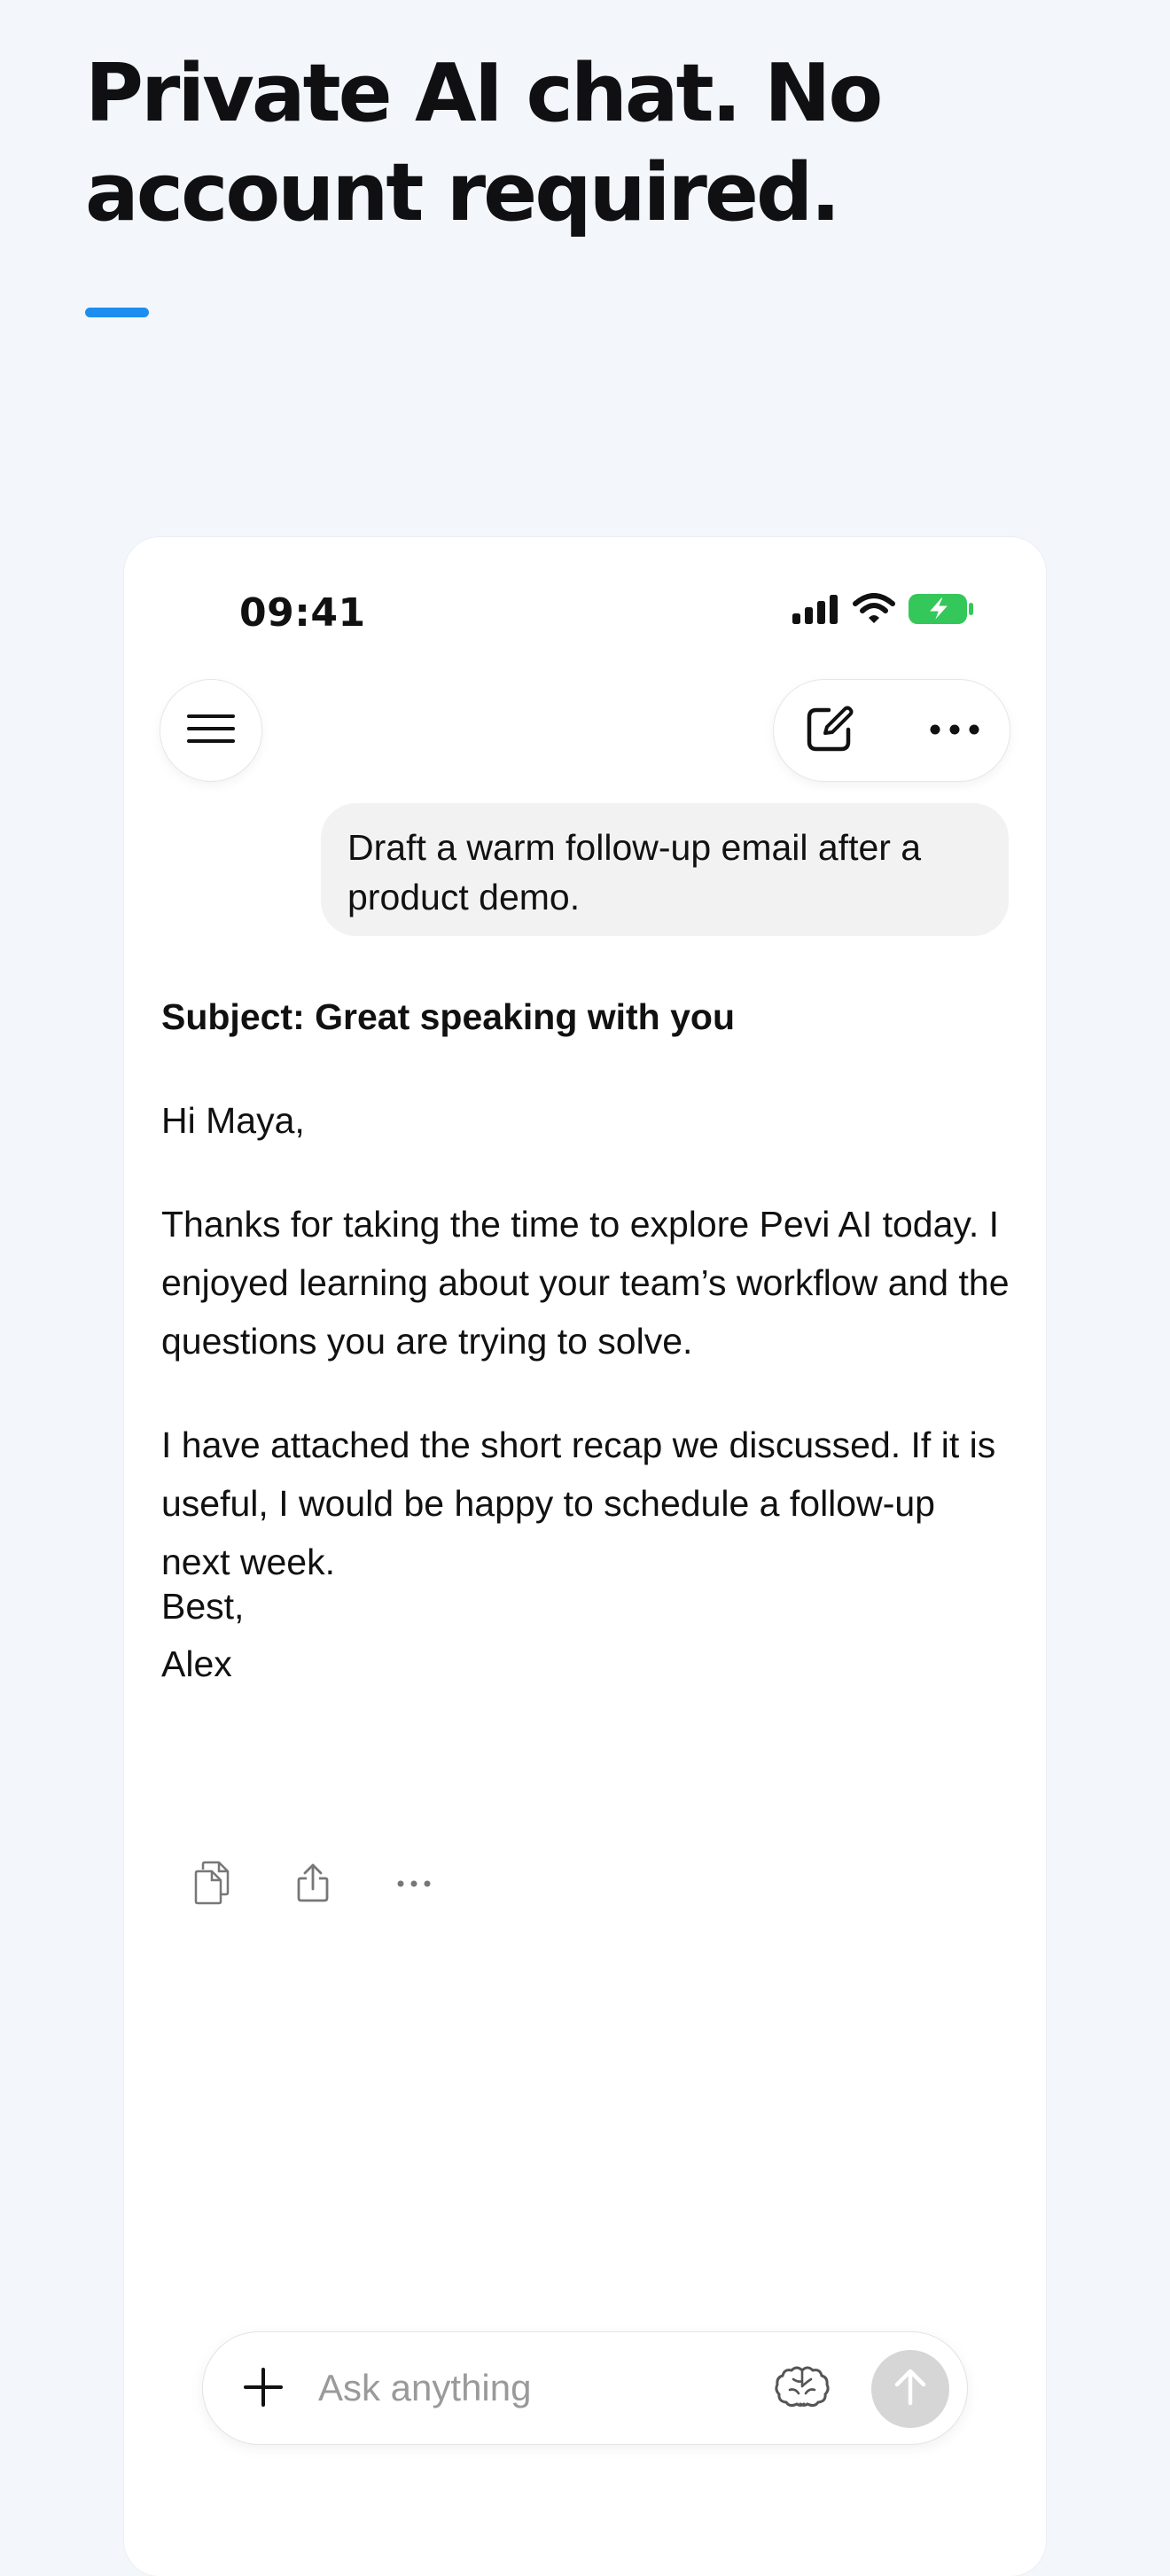 The image size is (1170, 2576). I want to click on copy-button, so click(211, 1884).